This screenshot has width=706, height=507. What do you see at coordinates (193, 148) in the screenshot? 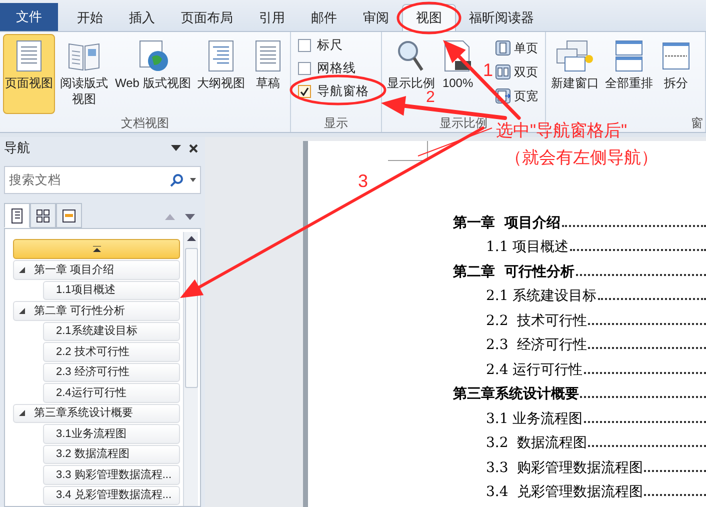
I see `close-icon` at bounding box center [193, 148].